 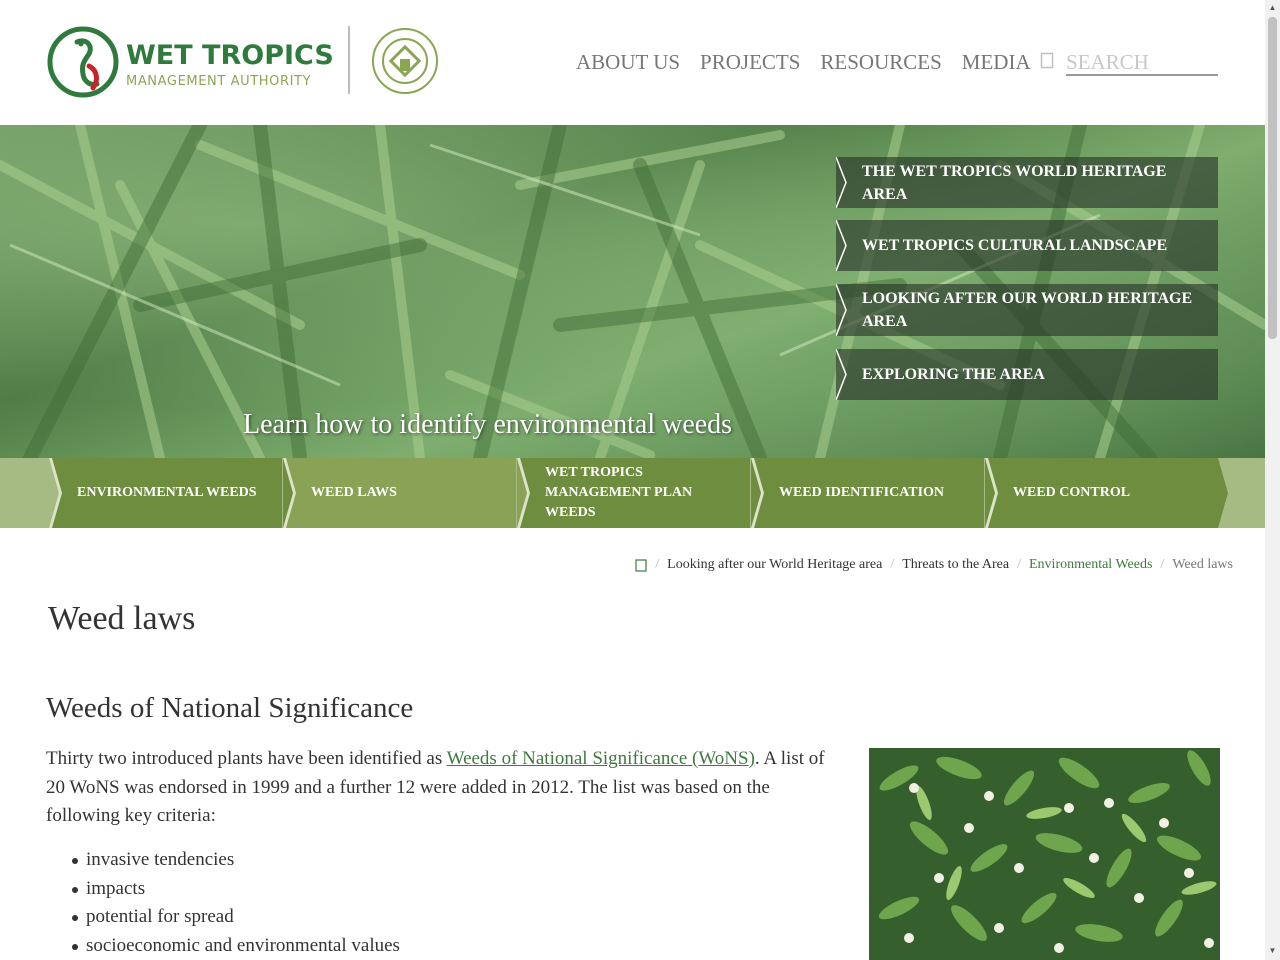 What do you see at coordinates (236, 860) in the screenshot?
I see `list-item: invasive tendencies` at bounding box center [236, 860].